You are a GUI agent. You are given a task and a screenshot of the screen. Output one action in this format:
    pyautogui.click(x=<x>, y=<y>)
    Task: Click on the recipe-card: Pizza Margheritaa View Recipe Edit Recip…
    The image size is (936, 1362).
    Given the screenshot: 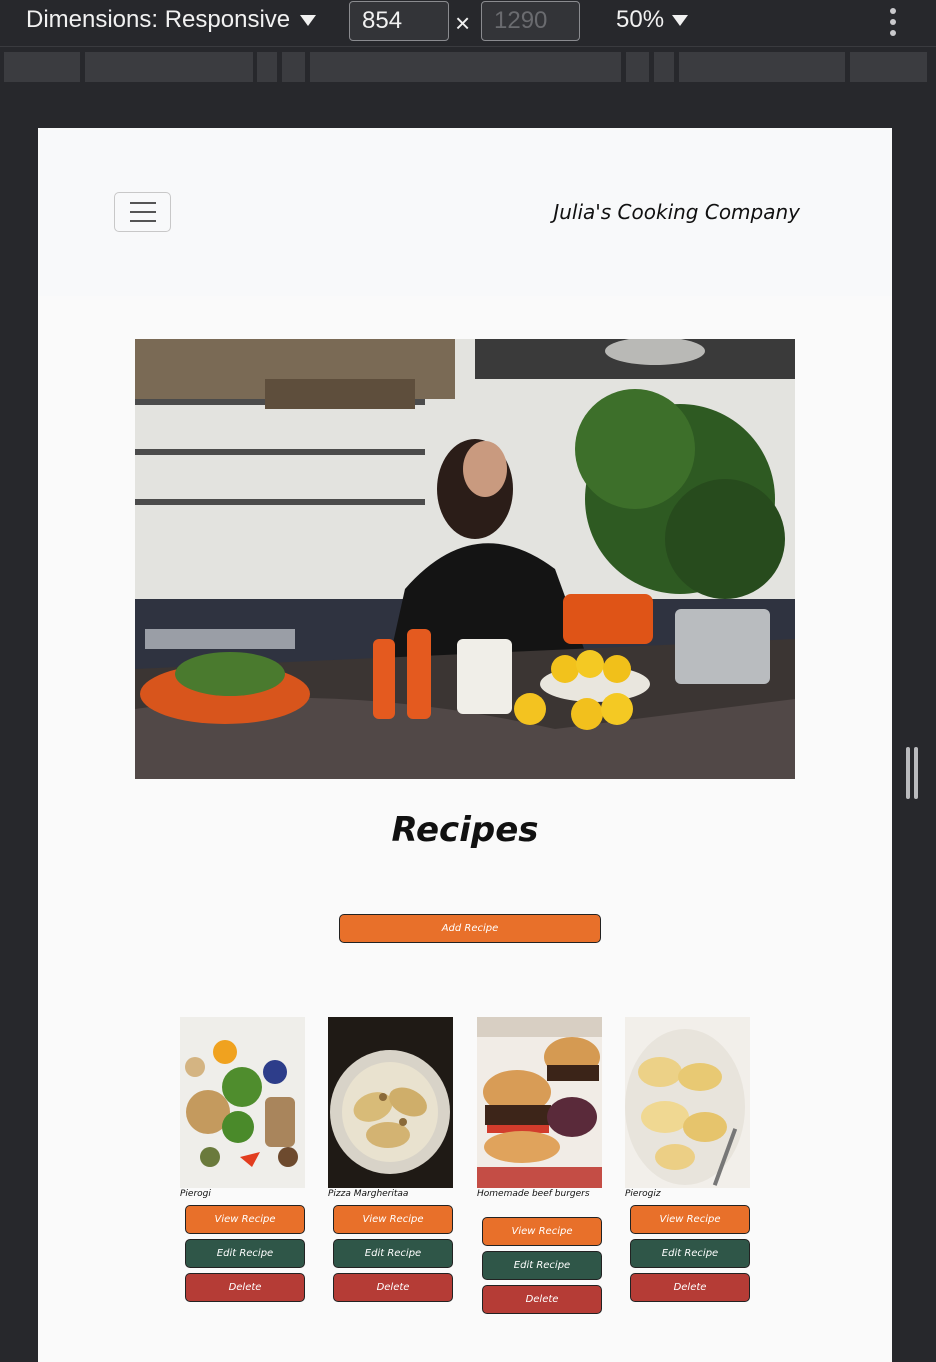 What is the action you would take?
    pyautogui.click(x=390, y=1159)
    